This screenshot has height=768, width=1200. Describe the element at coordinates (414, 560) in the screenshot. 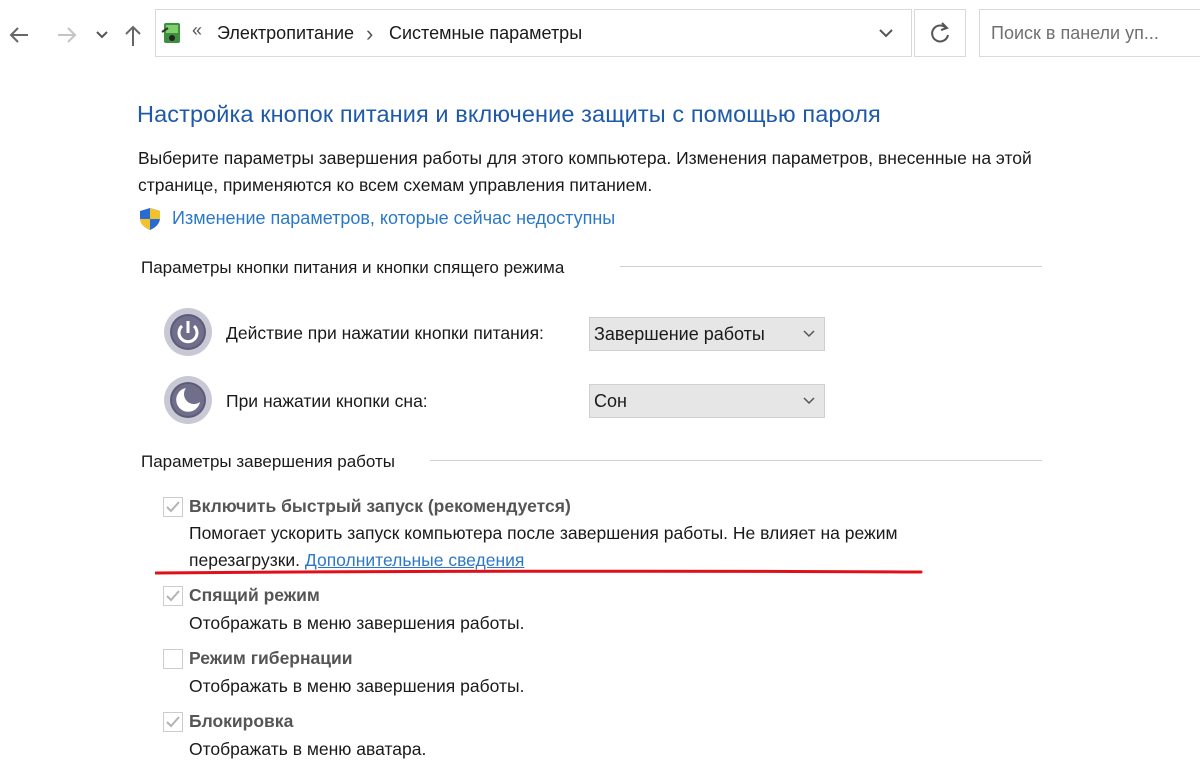

I see `more-info-link: Дополнительные сведения` at that location.